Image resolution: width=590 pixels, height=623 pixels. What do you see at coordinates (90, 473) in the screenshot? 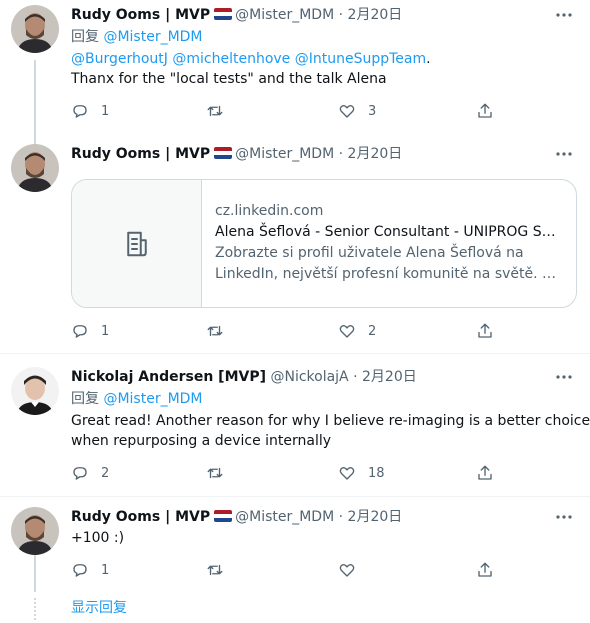
I see `reply-button: 2` at bounding box center [90, 473].